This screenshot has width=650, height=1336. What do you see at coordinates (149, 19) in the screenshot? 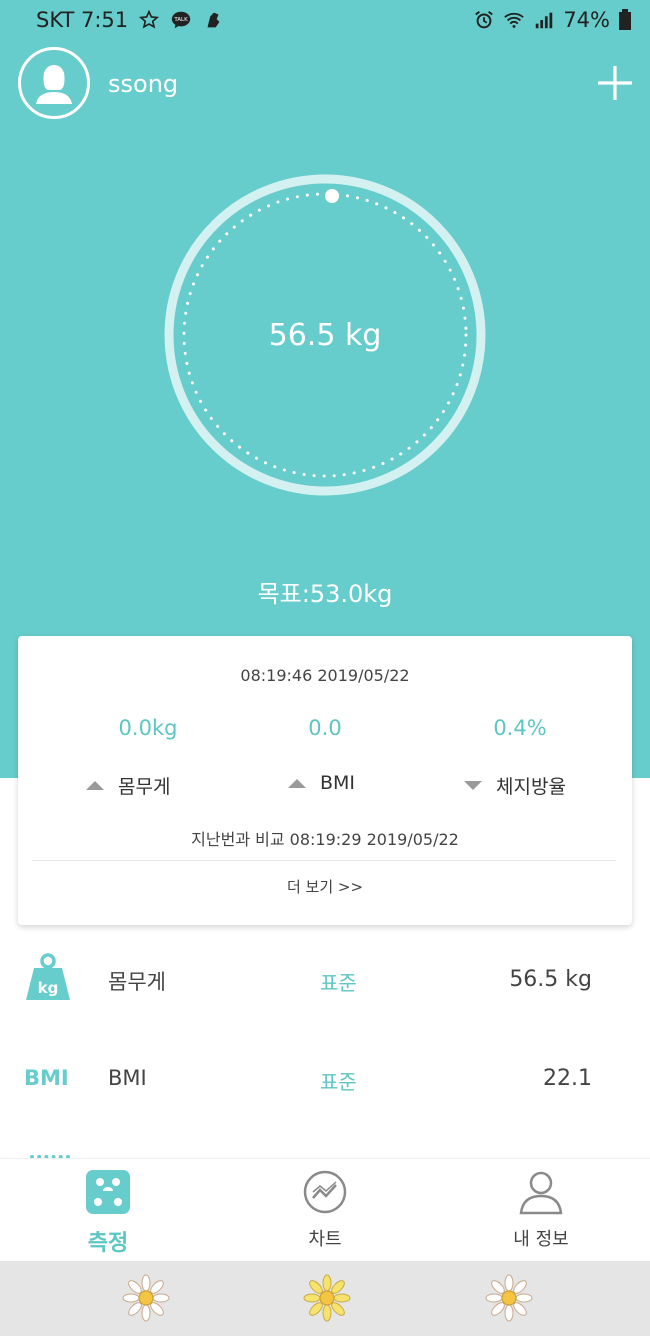
I see `star-icon` at bounding box center [149, 19].